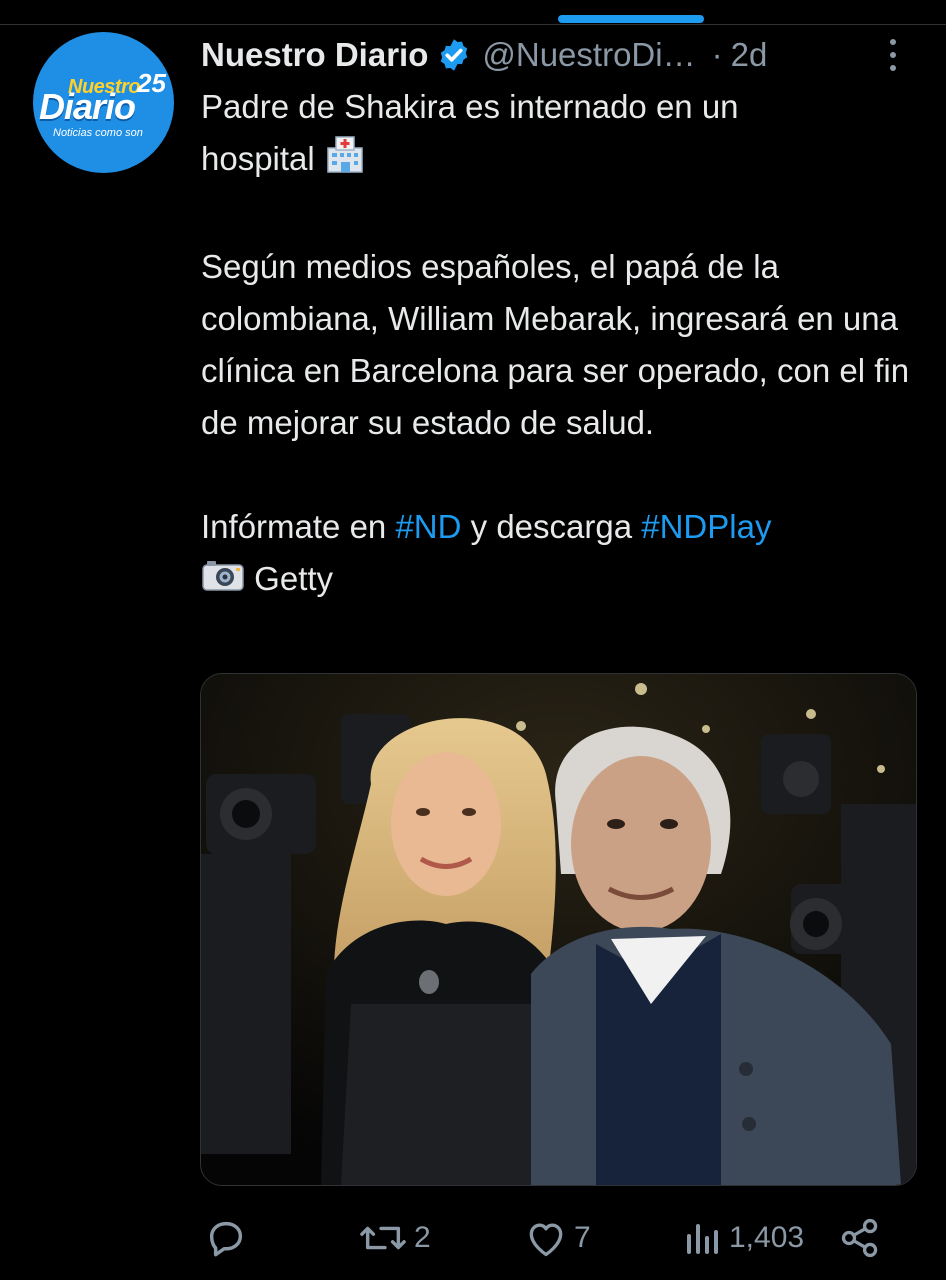 The image size is (946, 1280). I want to click on top-divider, so click(473, 24).